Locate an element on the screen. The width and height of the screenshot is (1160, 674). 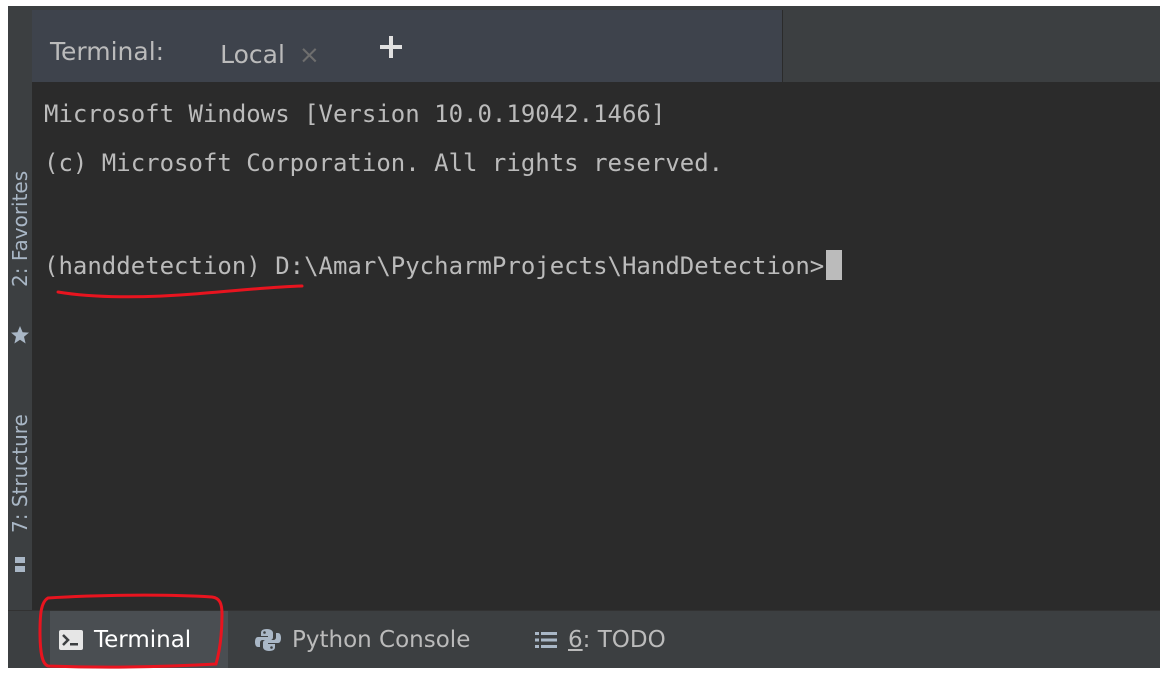
star-icon is located at coordinates (20, 335).